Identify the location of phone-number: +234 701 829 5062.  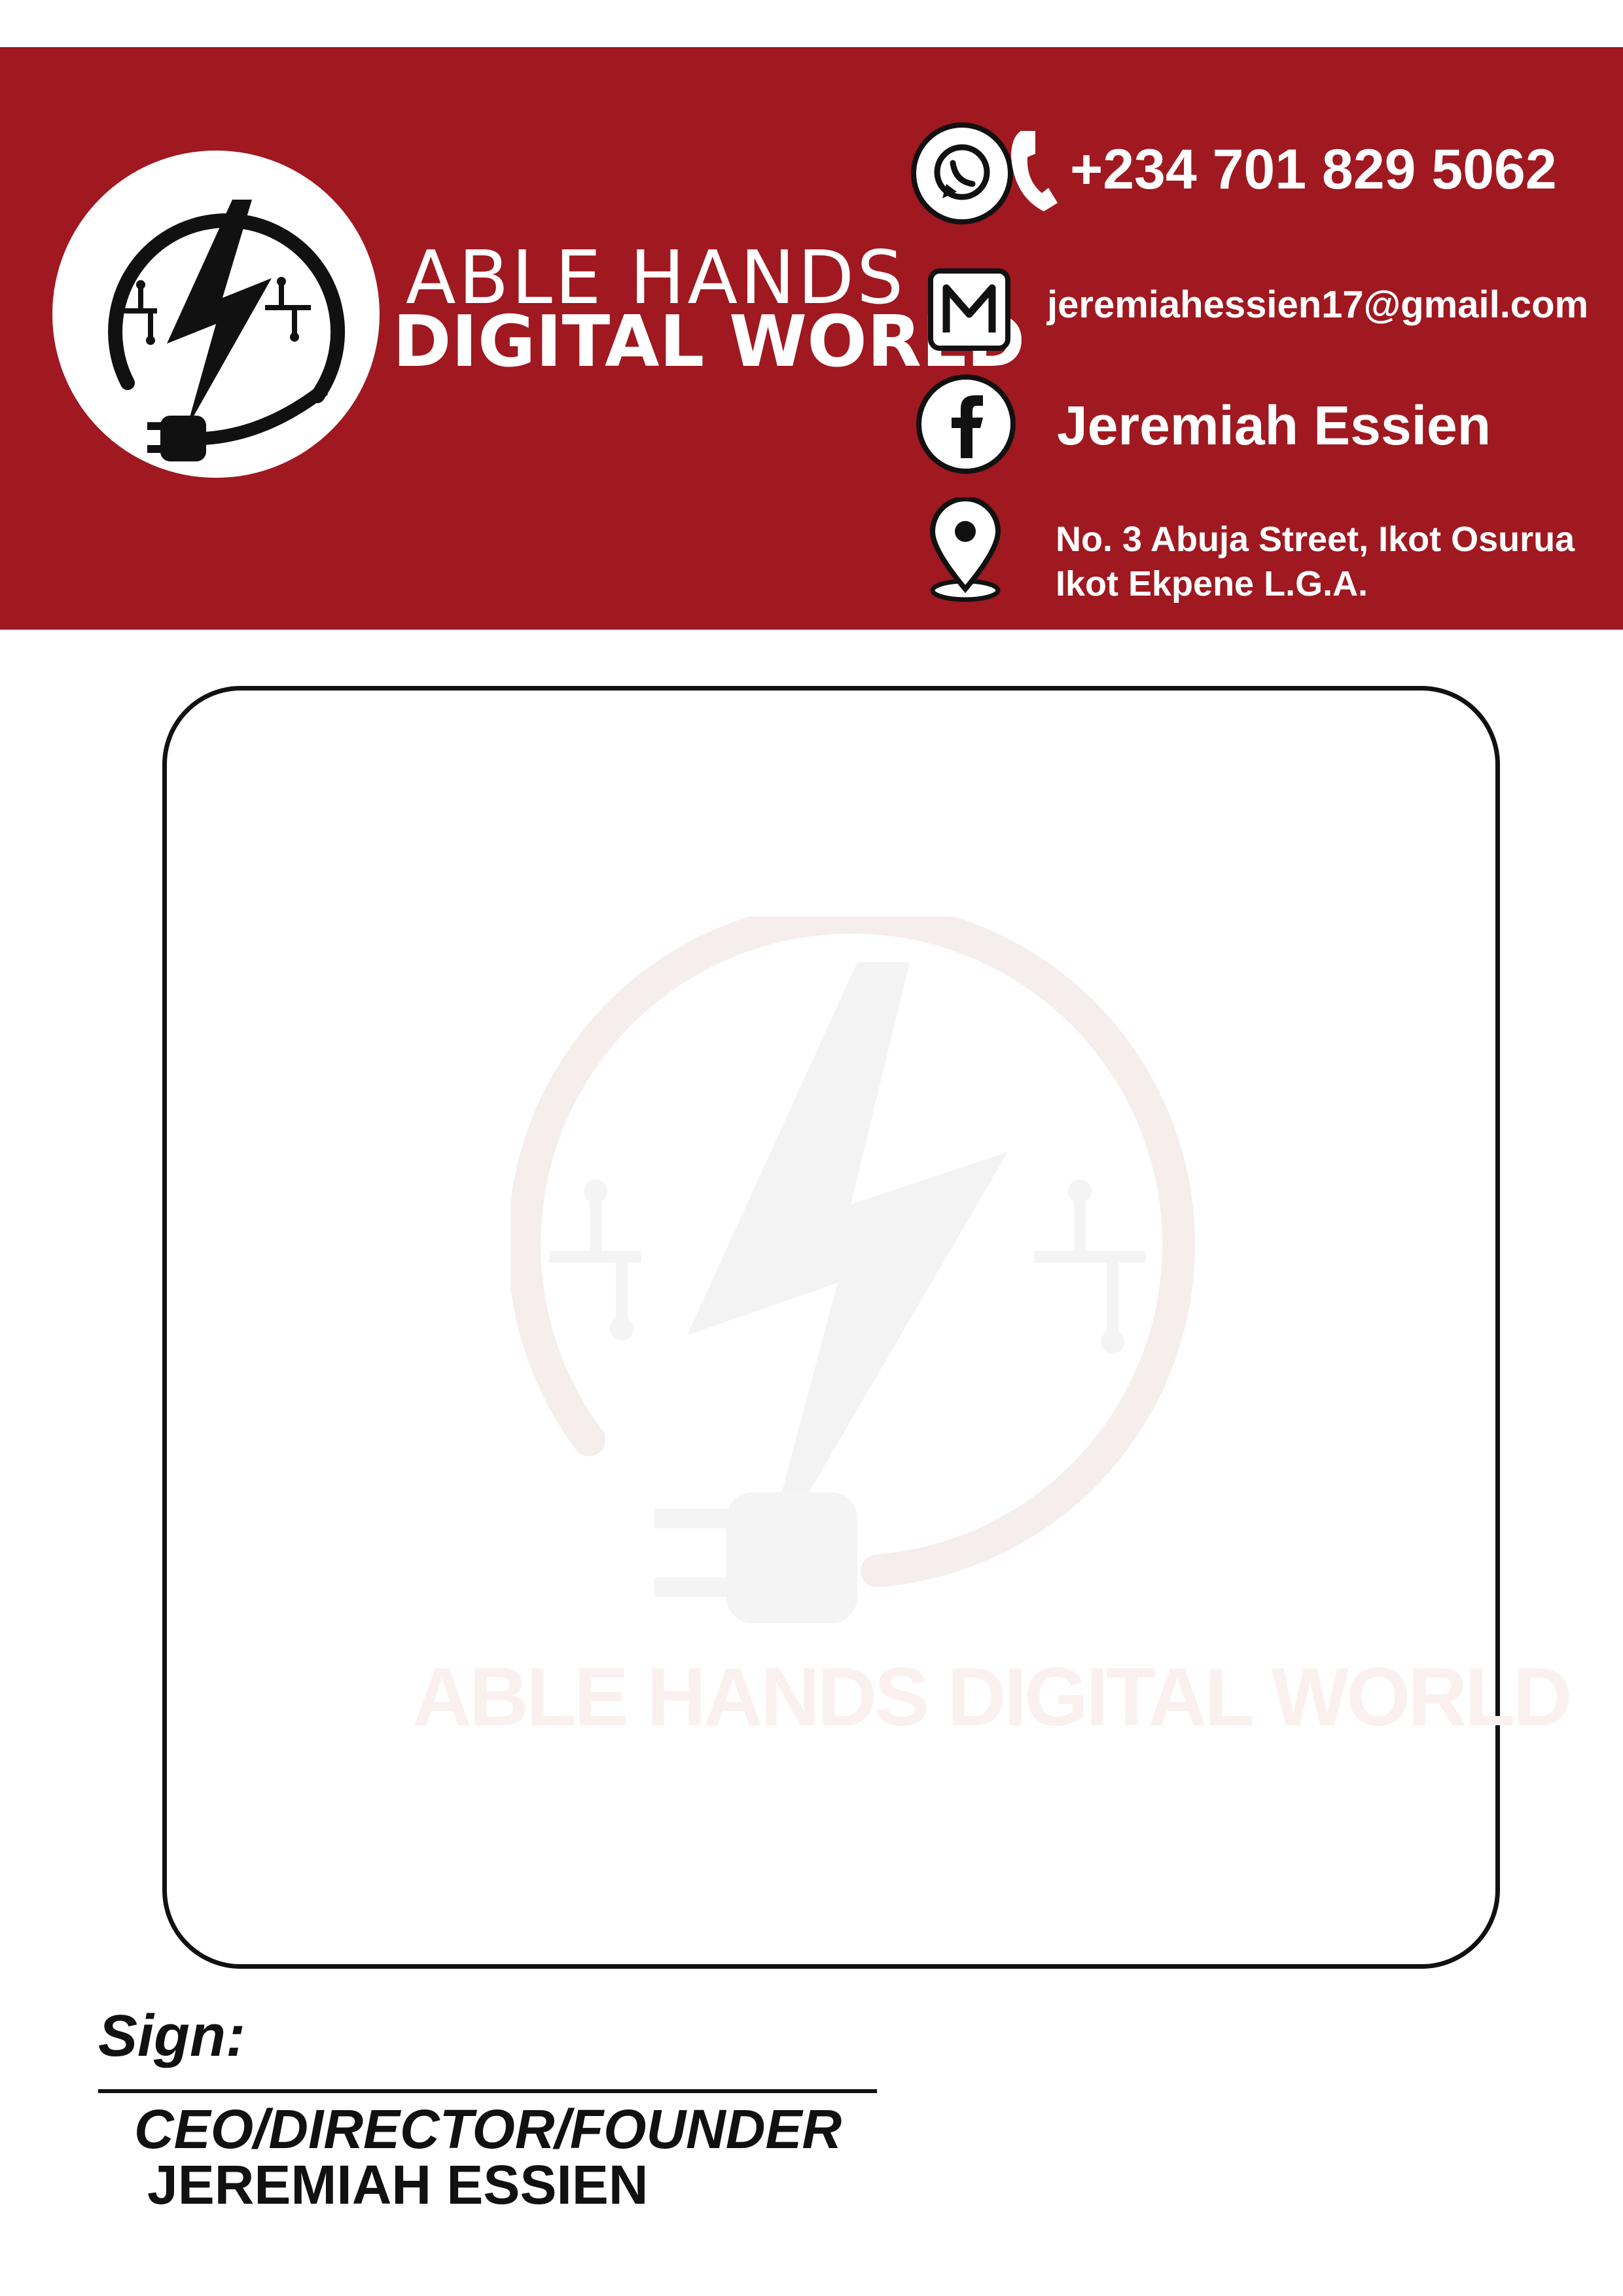
(1313, 169).